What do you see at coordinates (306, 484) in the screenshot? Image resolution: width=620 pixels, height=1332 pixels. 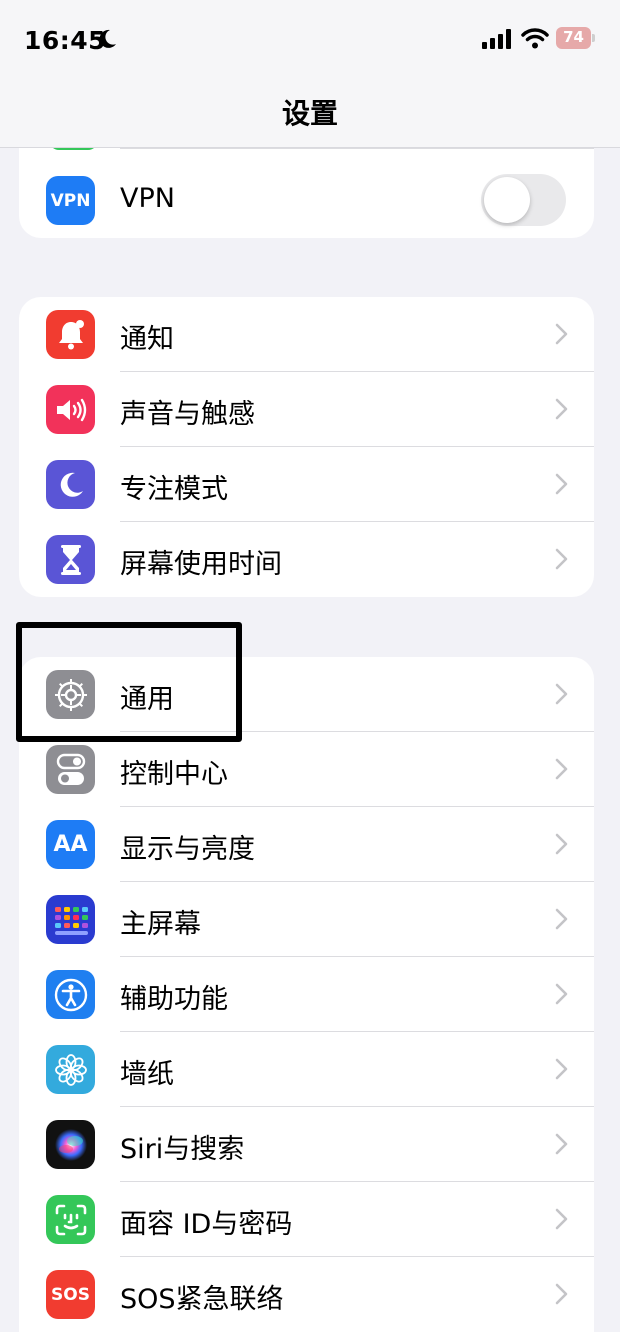 I see `settings-row: 专注模式` at bounding box center [306, 484].